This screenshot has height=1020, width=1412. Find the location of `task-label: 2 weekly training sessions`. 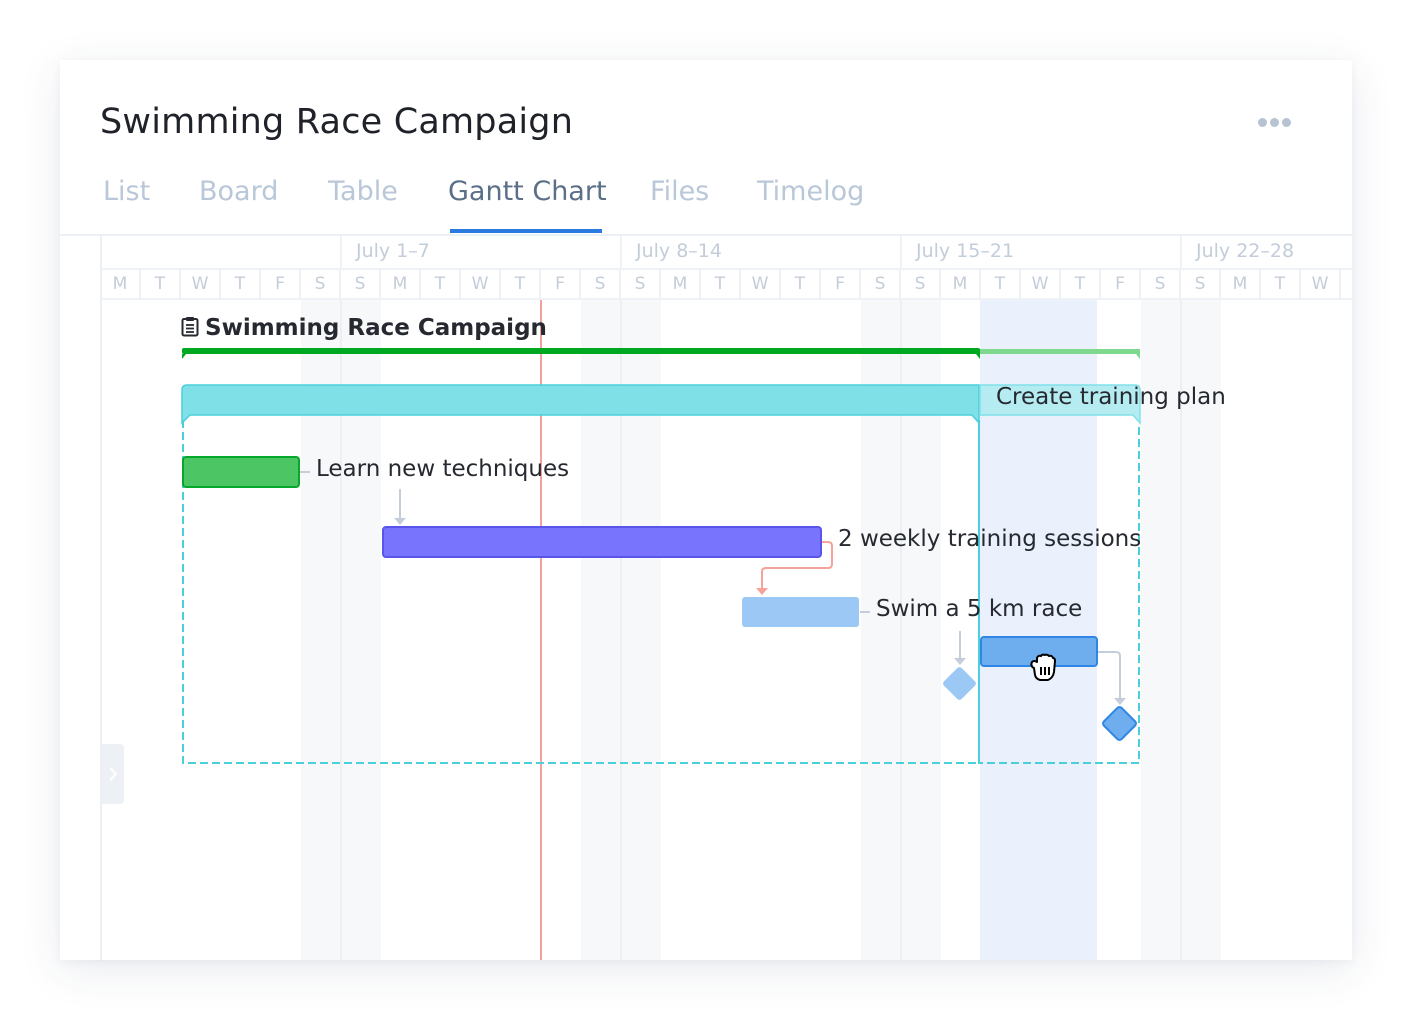

task-label: 2 weekly training sessions is located at coordinates (989, 539).